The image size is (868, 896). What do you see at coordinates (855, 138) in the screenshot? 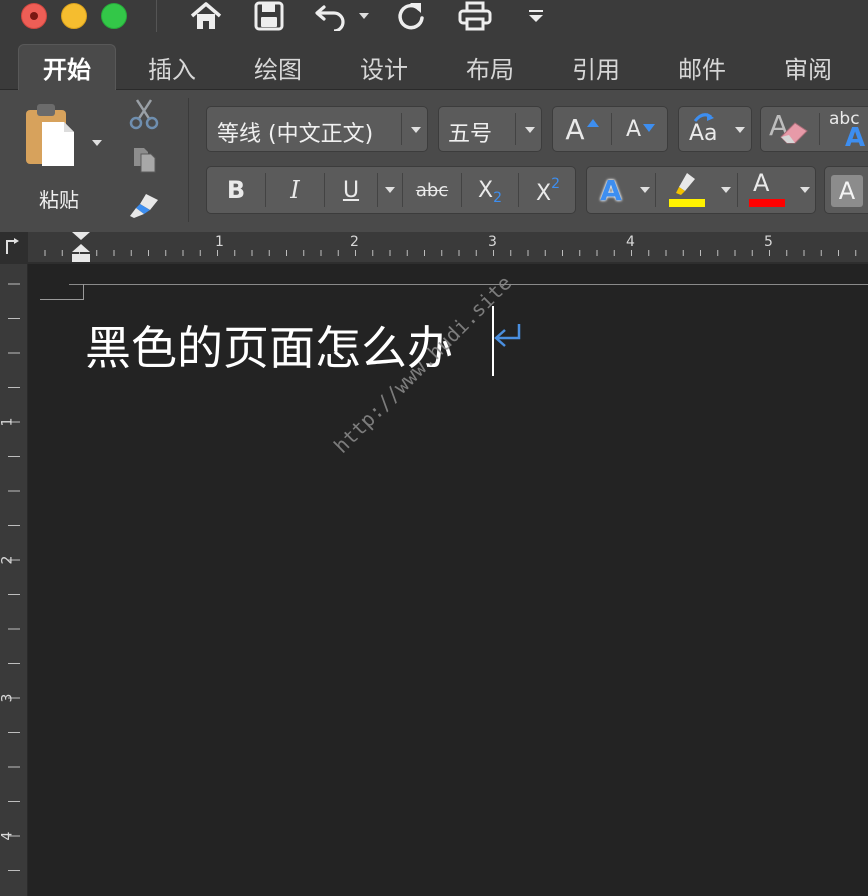
I see `text-effect-a-icon: A` at bounding box center [855, 138].